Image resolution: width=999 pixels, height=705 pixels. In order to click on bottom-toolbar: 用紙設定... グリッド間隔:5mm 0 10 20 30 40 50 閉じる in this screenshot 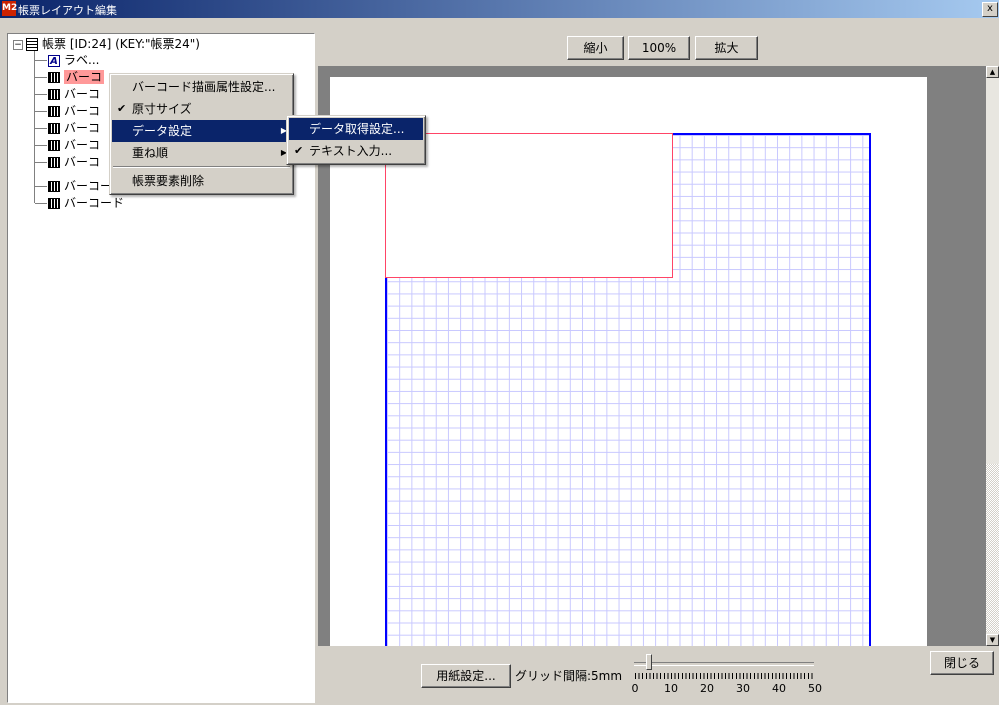, I will do `click(657, 675)`.